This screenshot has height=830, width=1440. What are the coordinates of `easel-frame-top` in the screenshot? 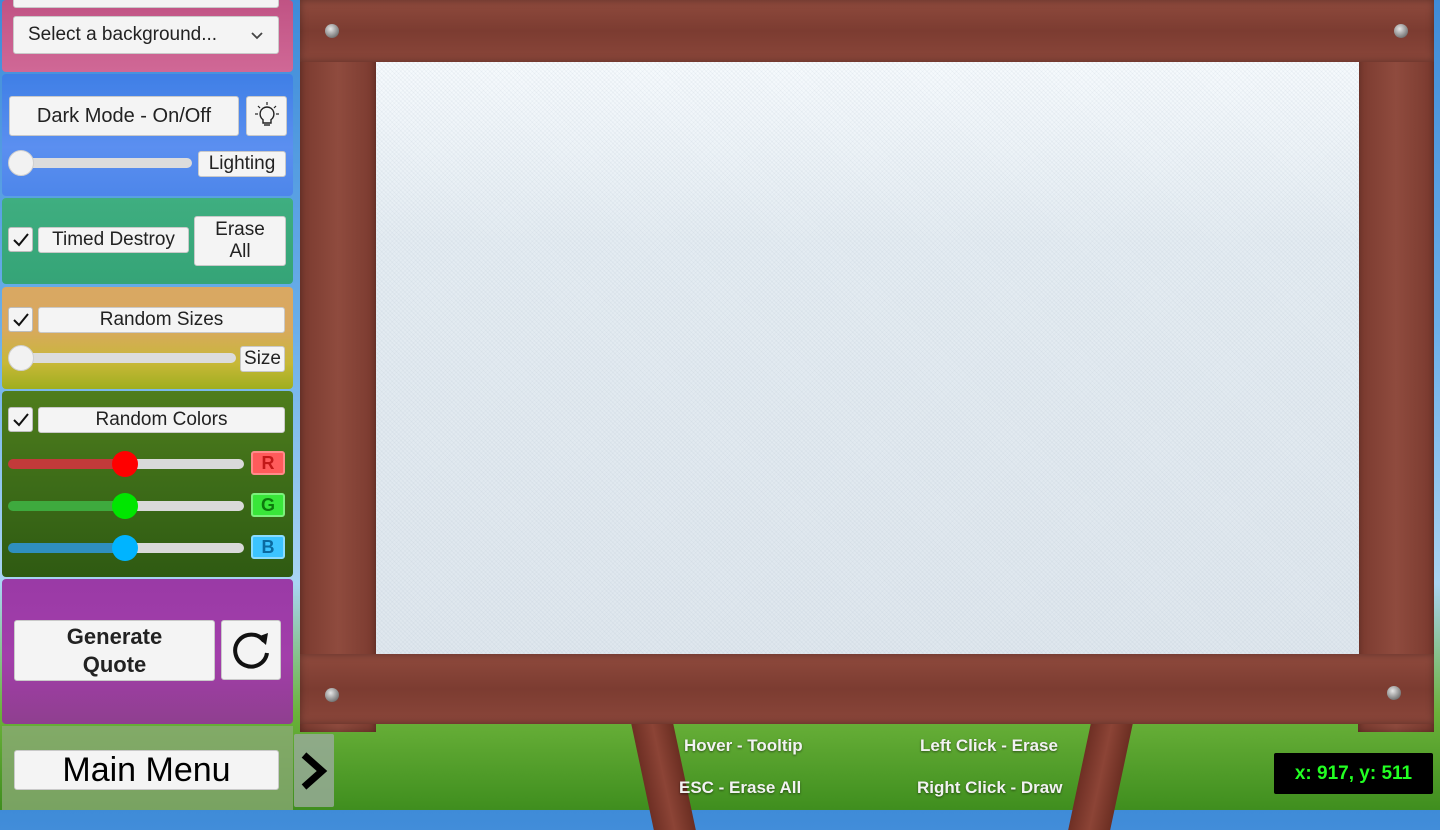 It's located at (867, 31).